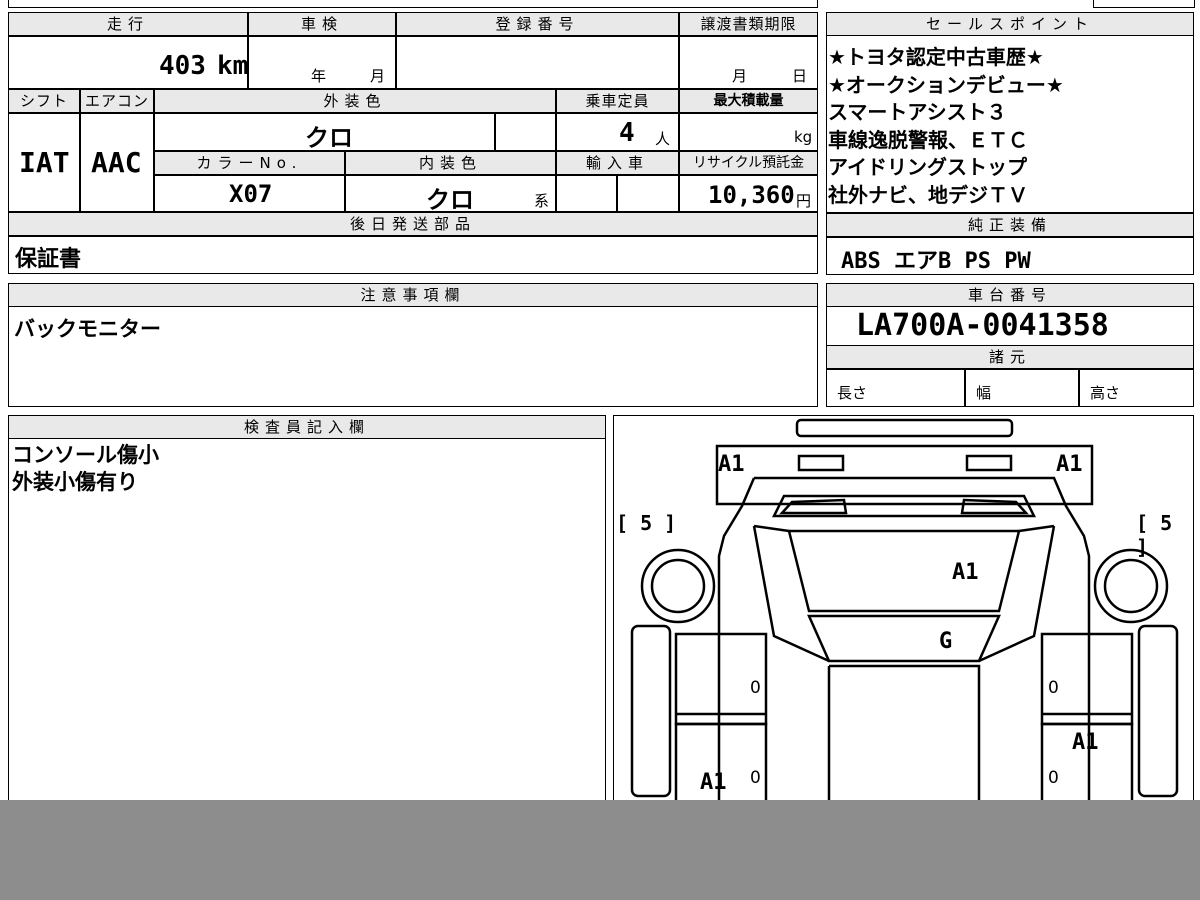  I want to click on capacity-cell: 4 人, so click(617, 132).